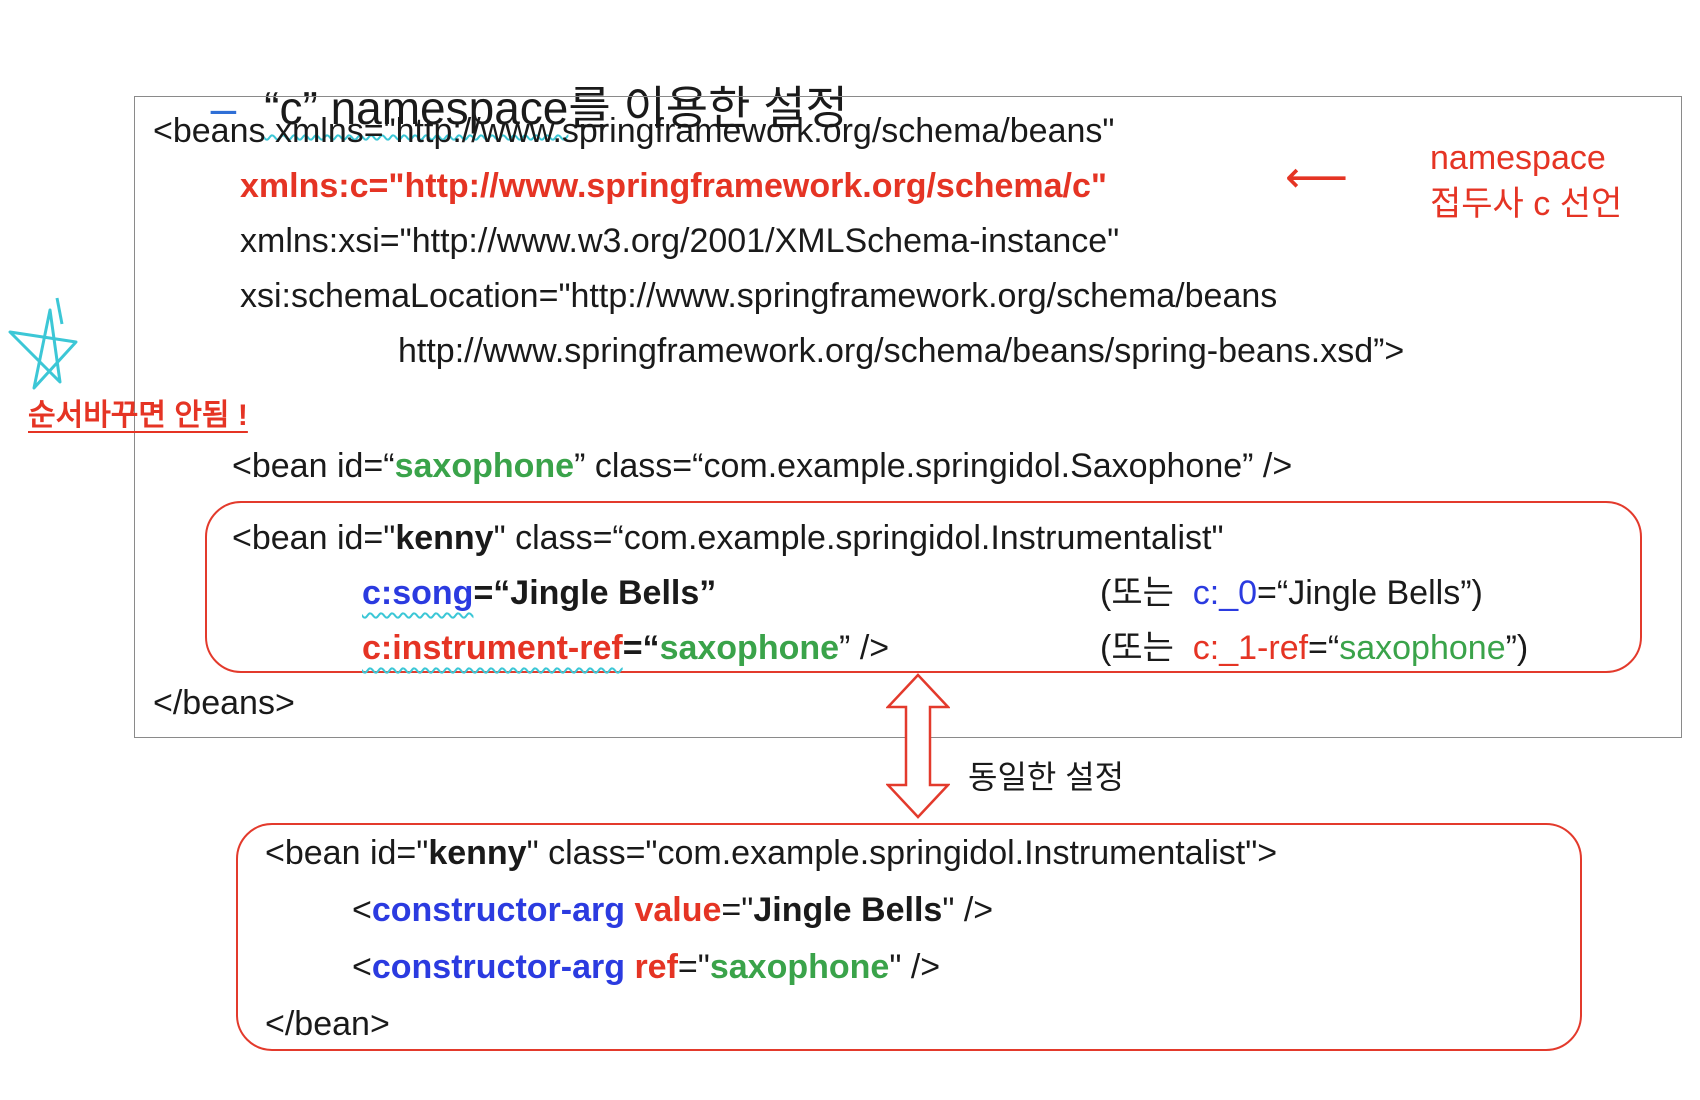  Describe the element at coordinates (1526, 204) in the screenshot. I see `annotation-prefix-decl: 접두사 c 선언` at that location.